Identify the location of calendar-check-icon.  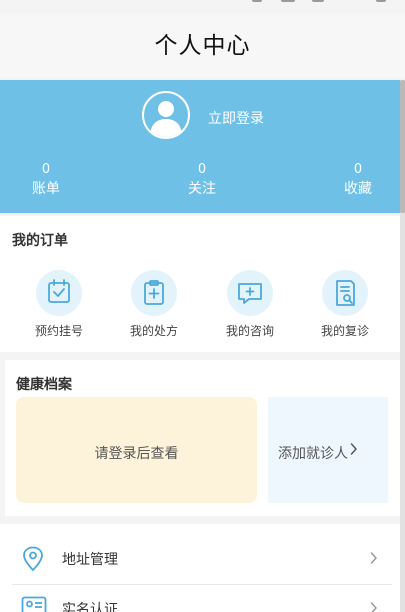
(59, 293).